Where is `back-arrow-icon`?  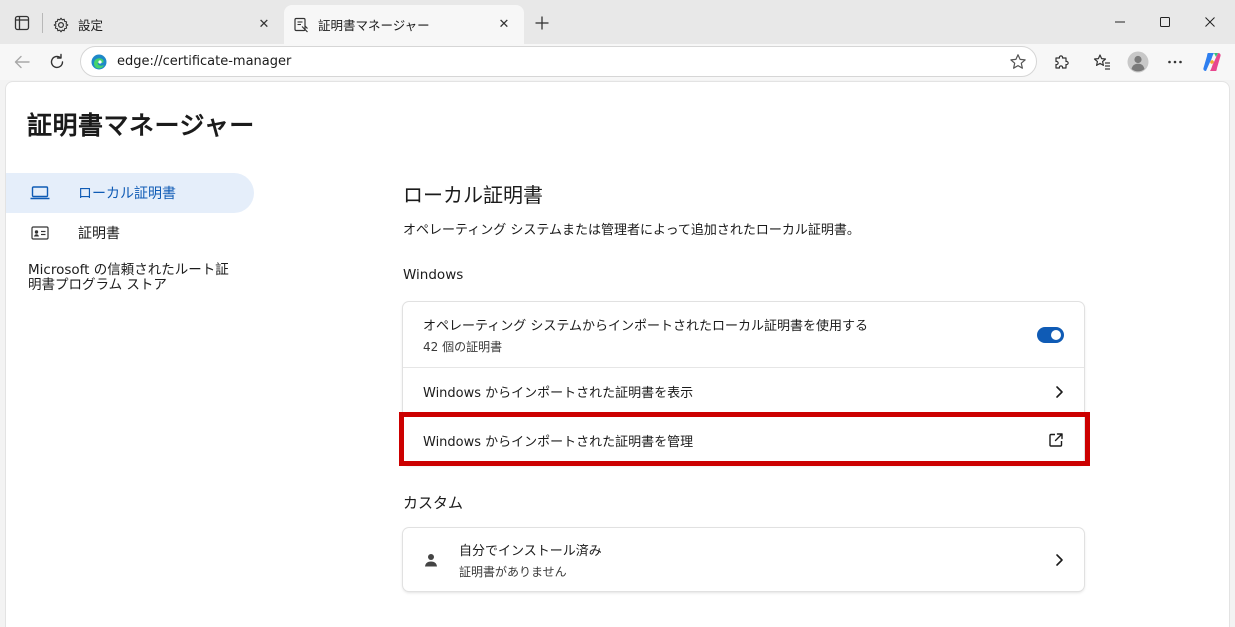
back-arrow-icon is located at coordinates (22, 62).